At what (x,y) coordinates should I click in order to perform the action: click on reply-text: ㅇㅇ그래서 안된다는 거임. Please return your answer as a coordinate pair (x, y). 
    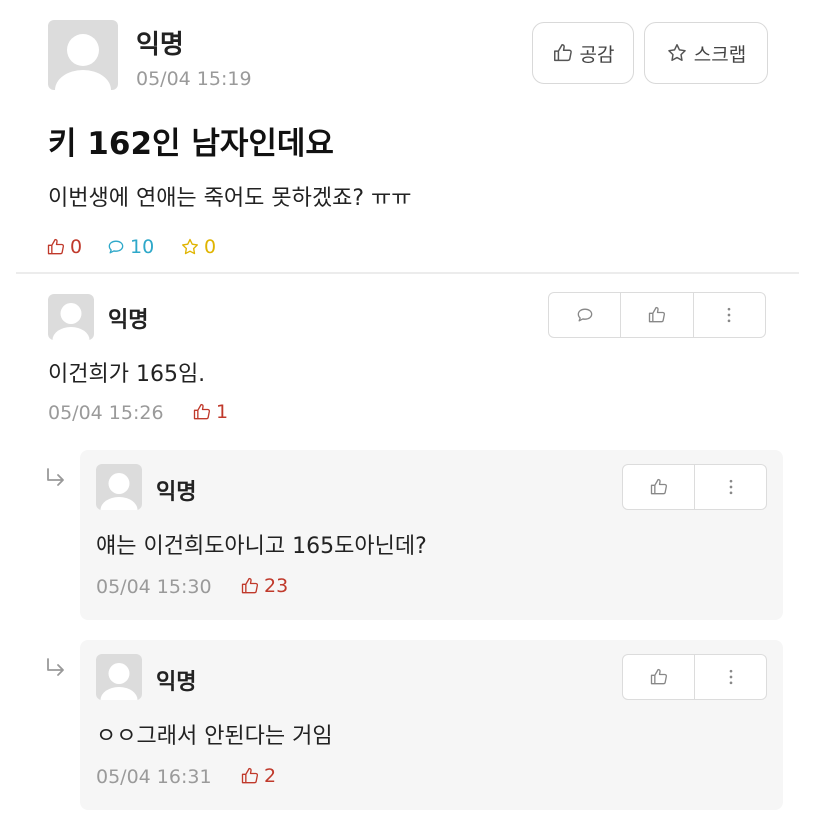
    Looking at the image, I should click on (214, 736).